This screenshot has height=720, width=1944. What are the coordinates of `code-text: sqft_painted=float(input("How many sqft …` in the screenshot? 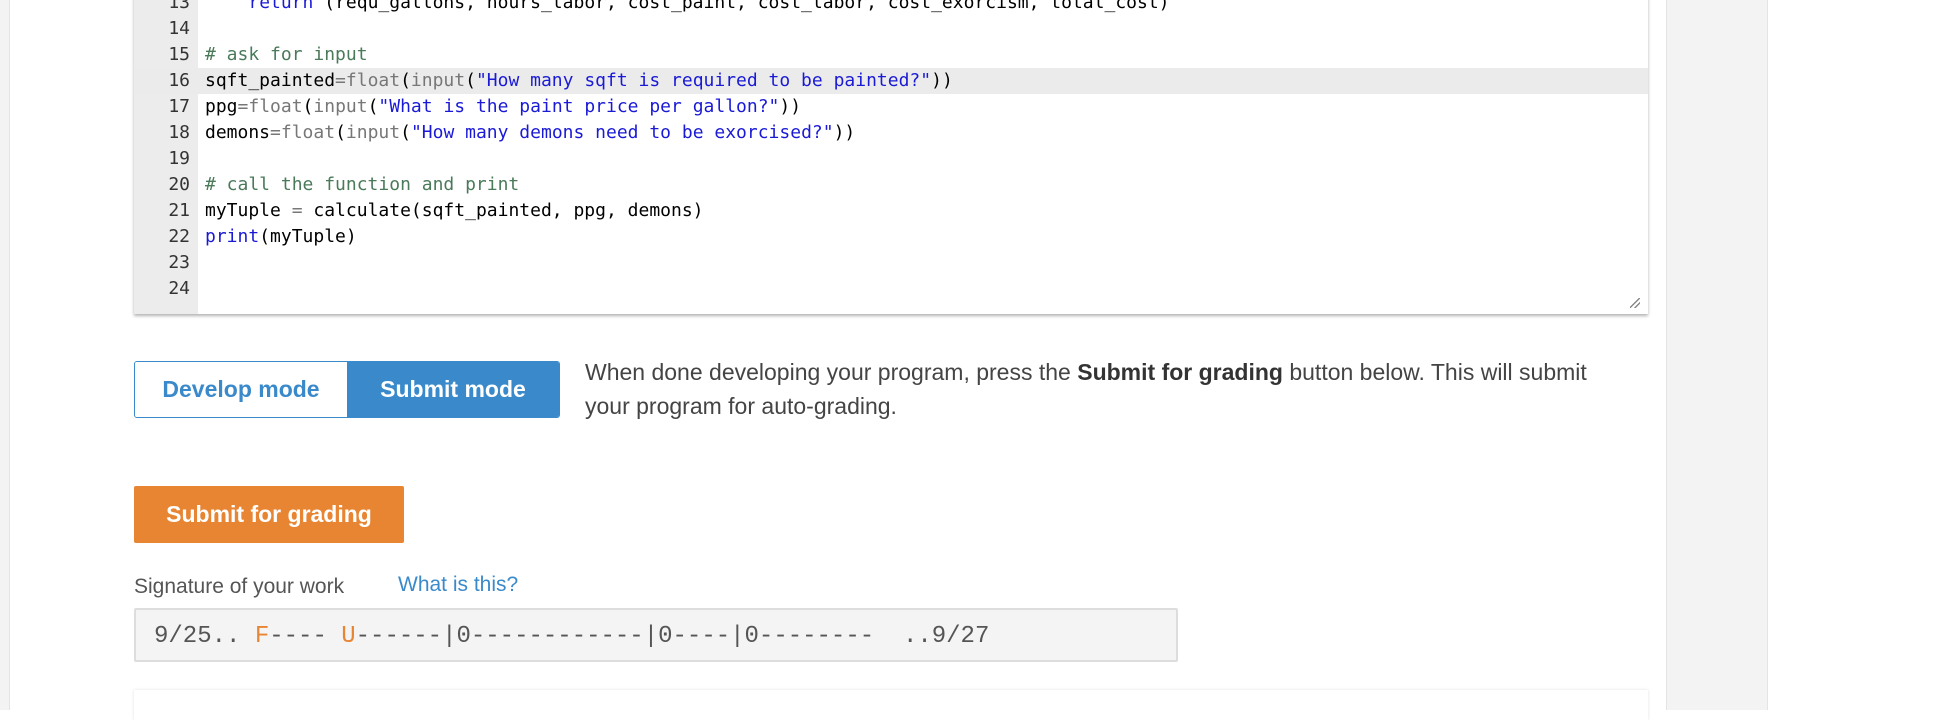 It's located at (579, 81).